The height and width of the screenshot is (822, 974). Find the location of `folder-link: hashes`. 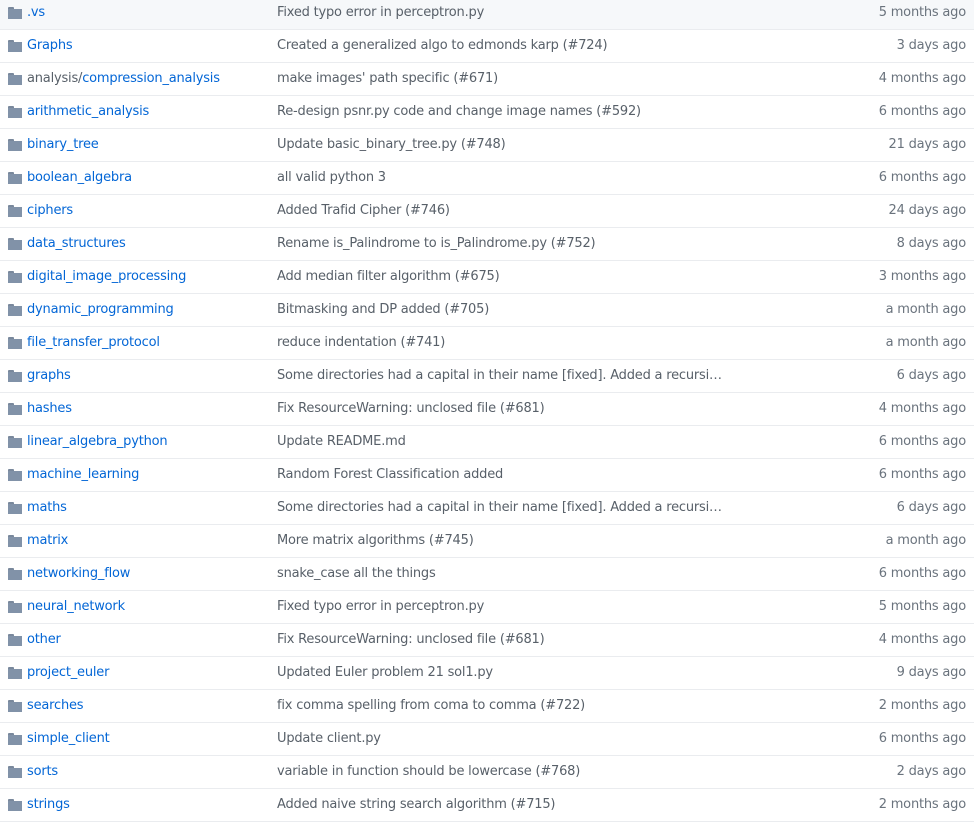

folder-link: hashes is located at coordinates (49, 409).